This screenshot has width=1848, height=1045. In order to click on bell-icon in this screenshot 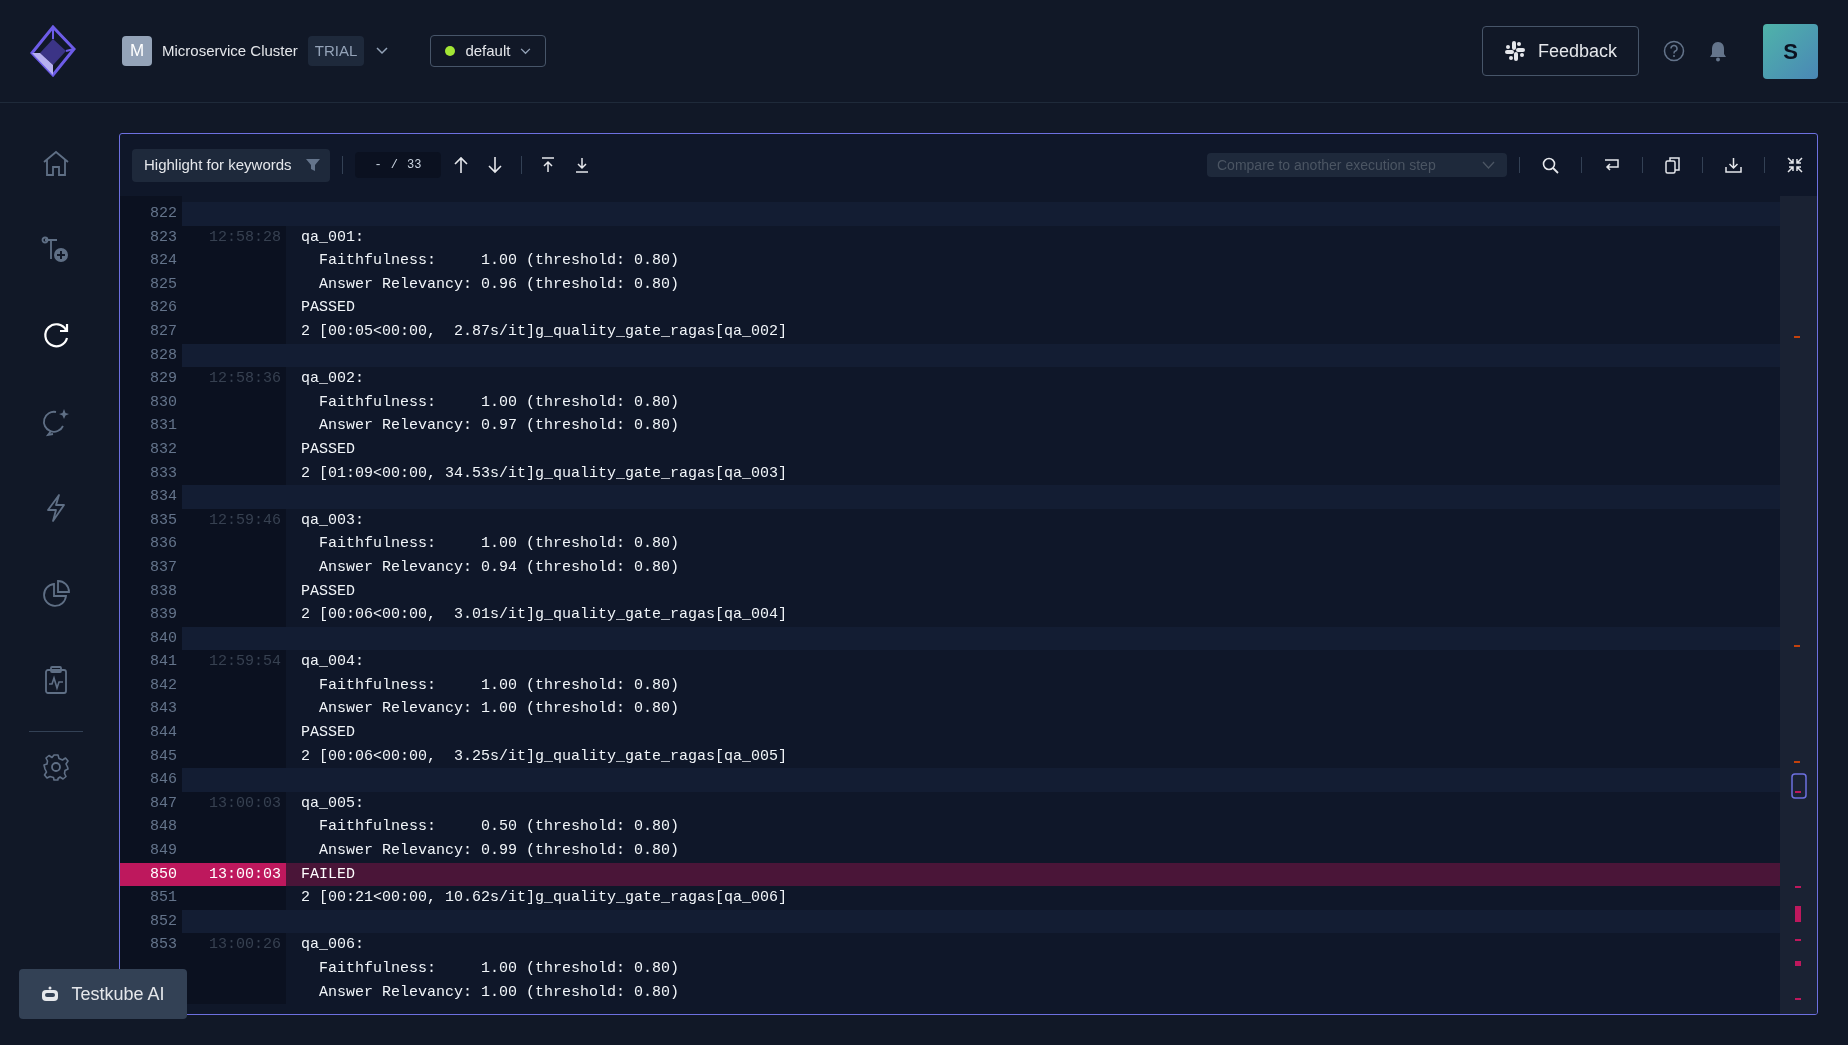, I will do `click(1718, 51)`.